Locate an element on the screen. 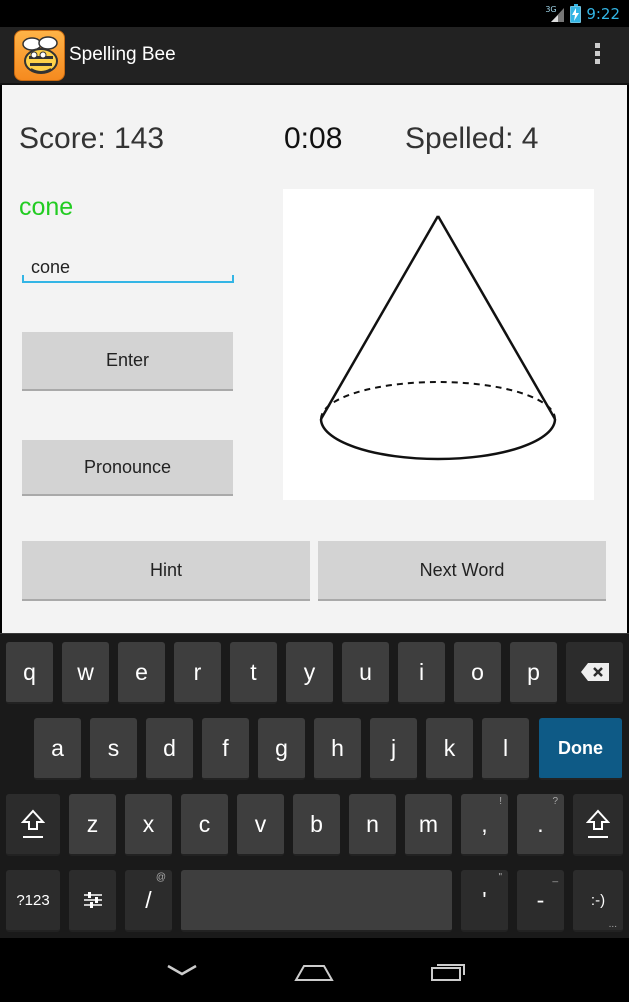 This screenshot has height=1002, width=629. key-p: p is located at coordinates (533, 673).